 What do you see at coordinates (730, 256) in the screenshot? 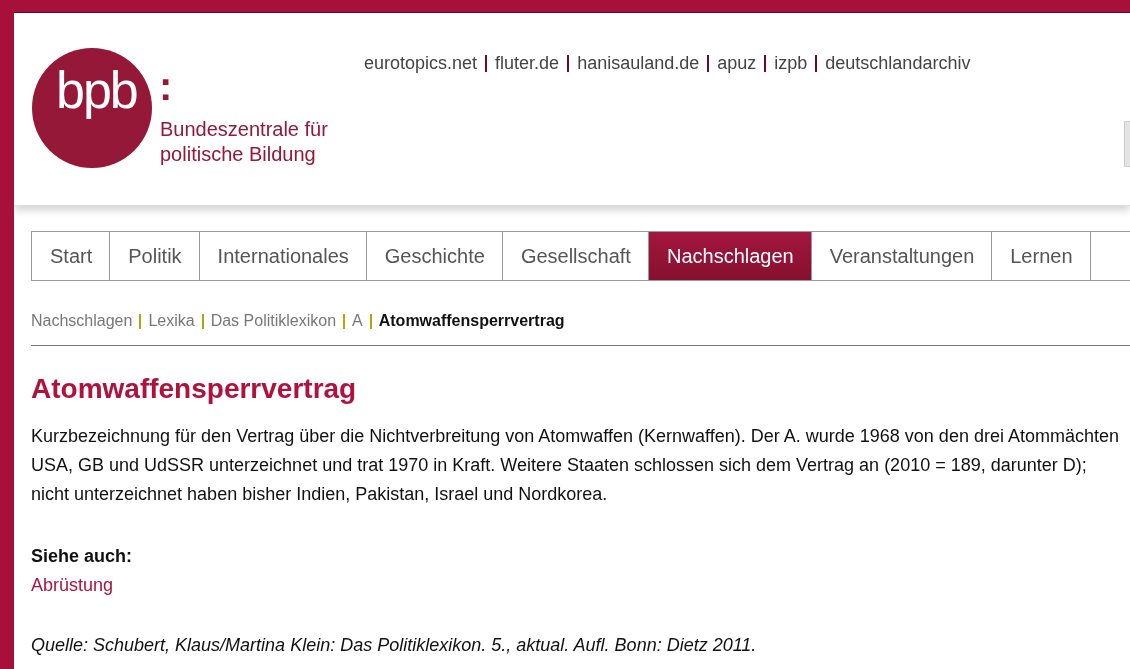
I see `nav-tab: Nachschlagen` at bounding box center [730, 256].